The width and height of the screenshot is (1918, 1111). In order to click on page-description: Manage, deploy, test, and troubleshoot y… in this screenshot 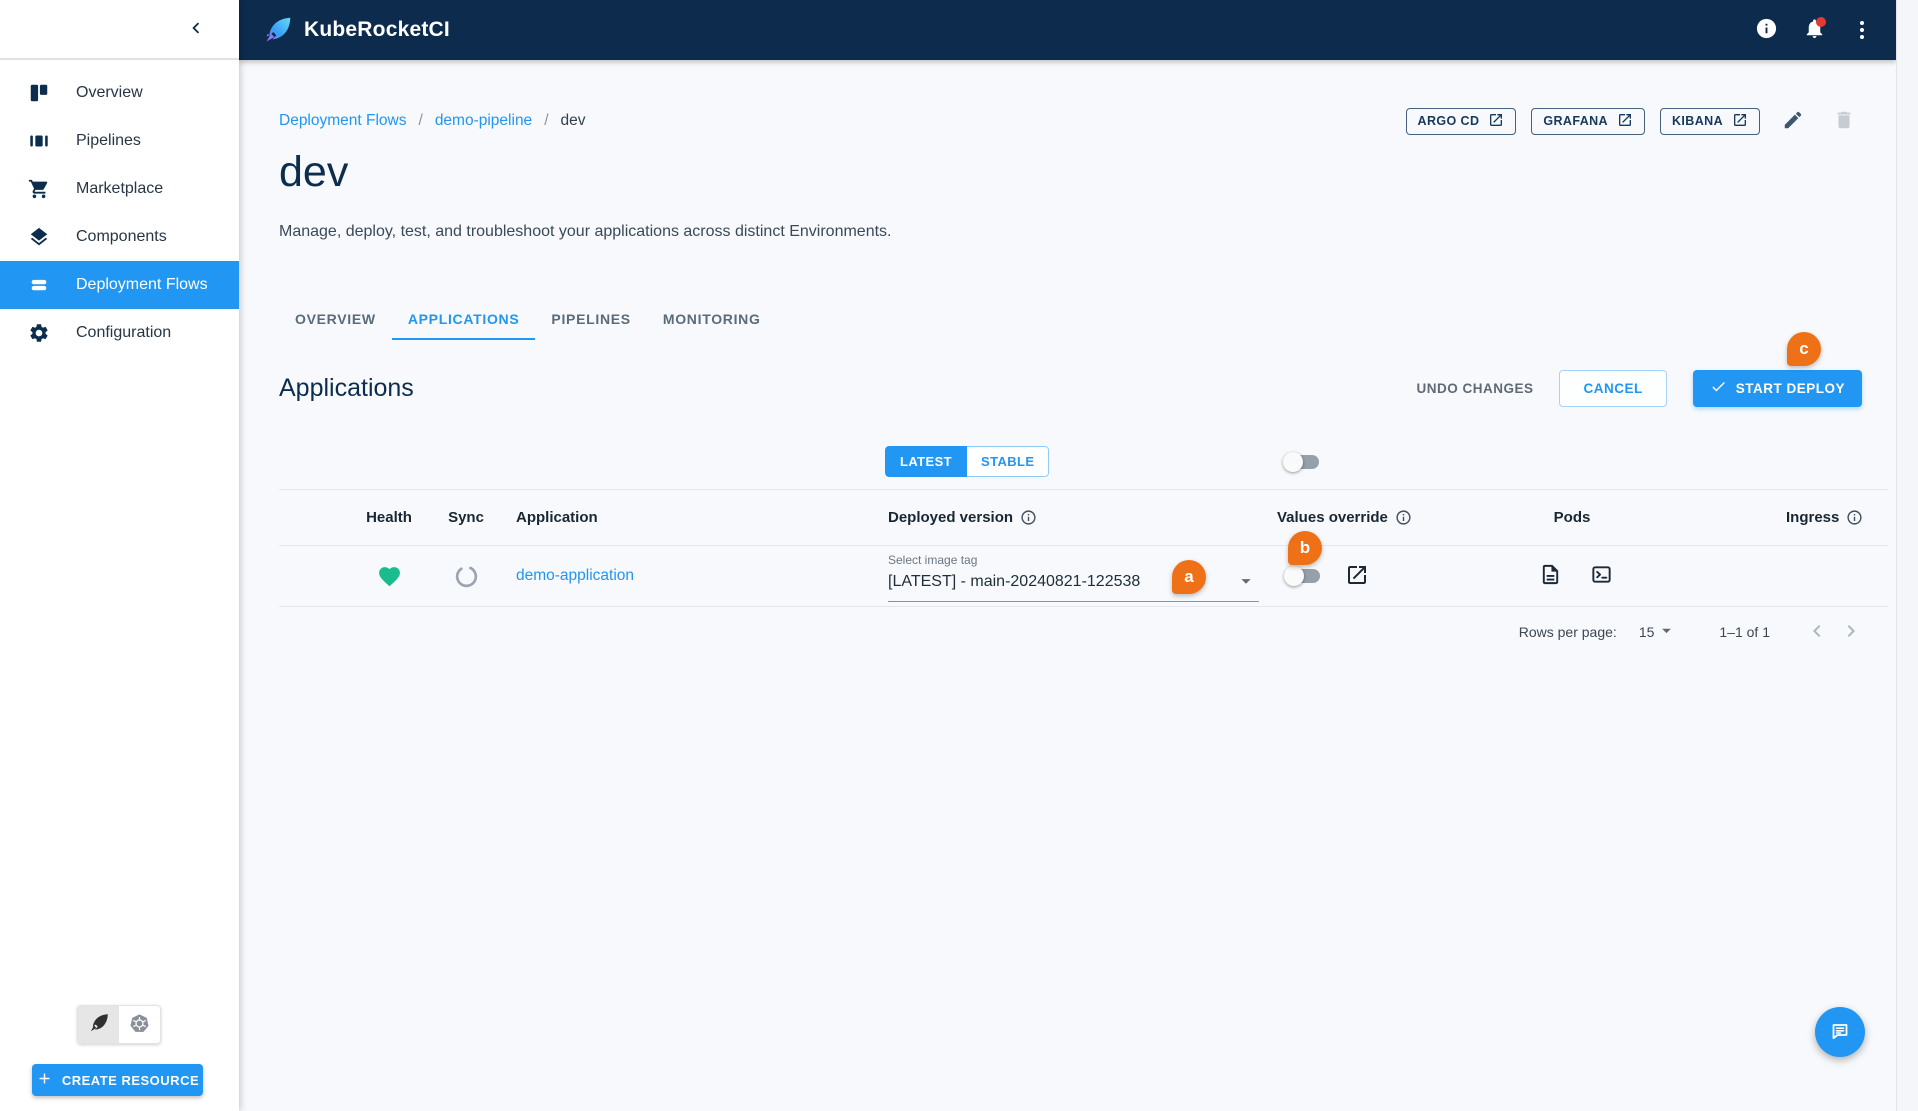, I will do `click(585, 231)`.